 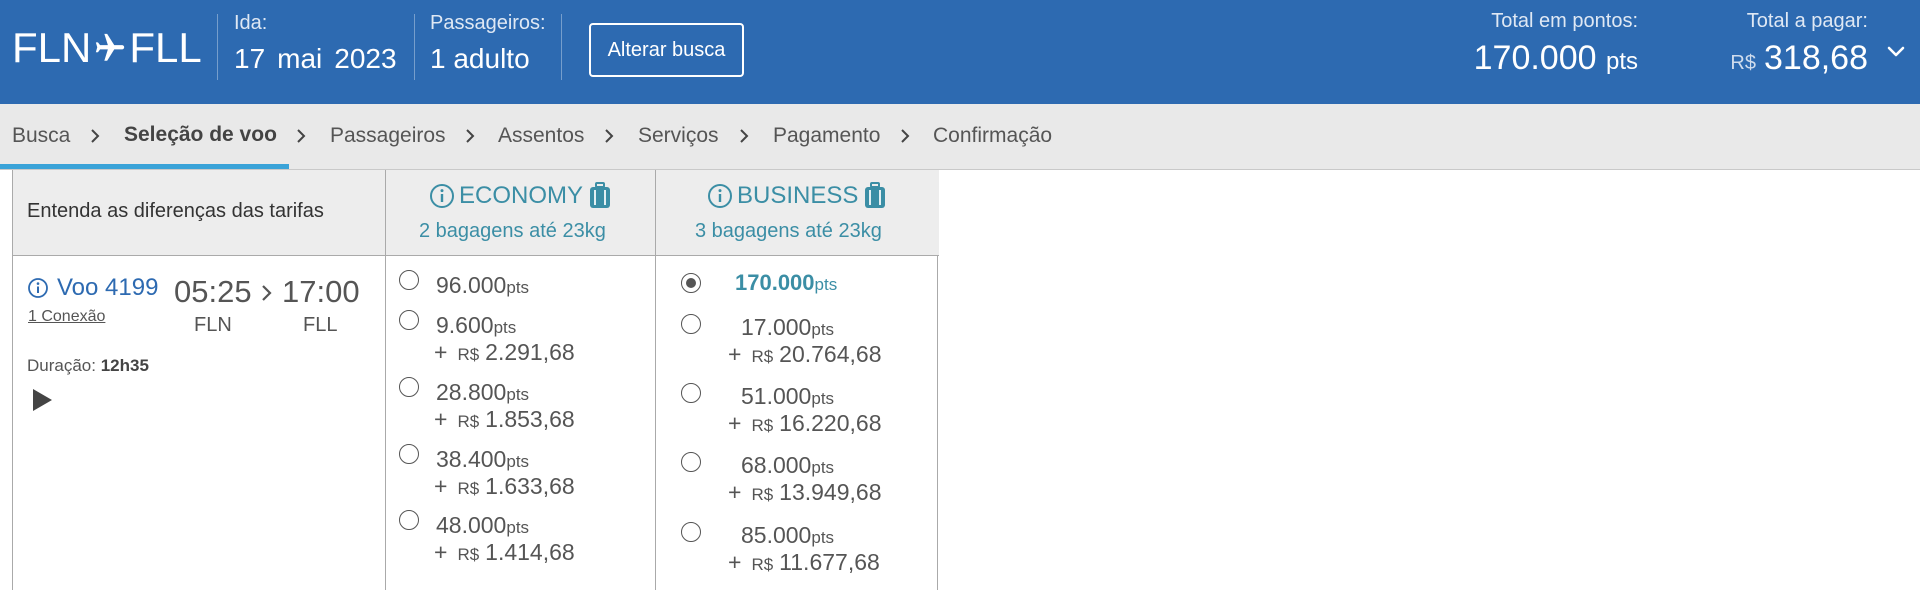 What do you see at coordinates (108, 287) in the screenshot?
I see `flight-number: Voo 4199` at bounding box center [108, 287].